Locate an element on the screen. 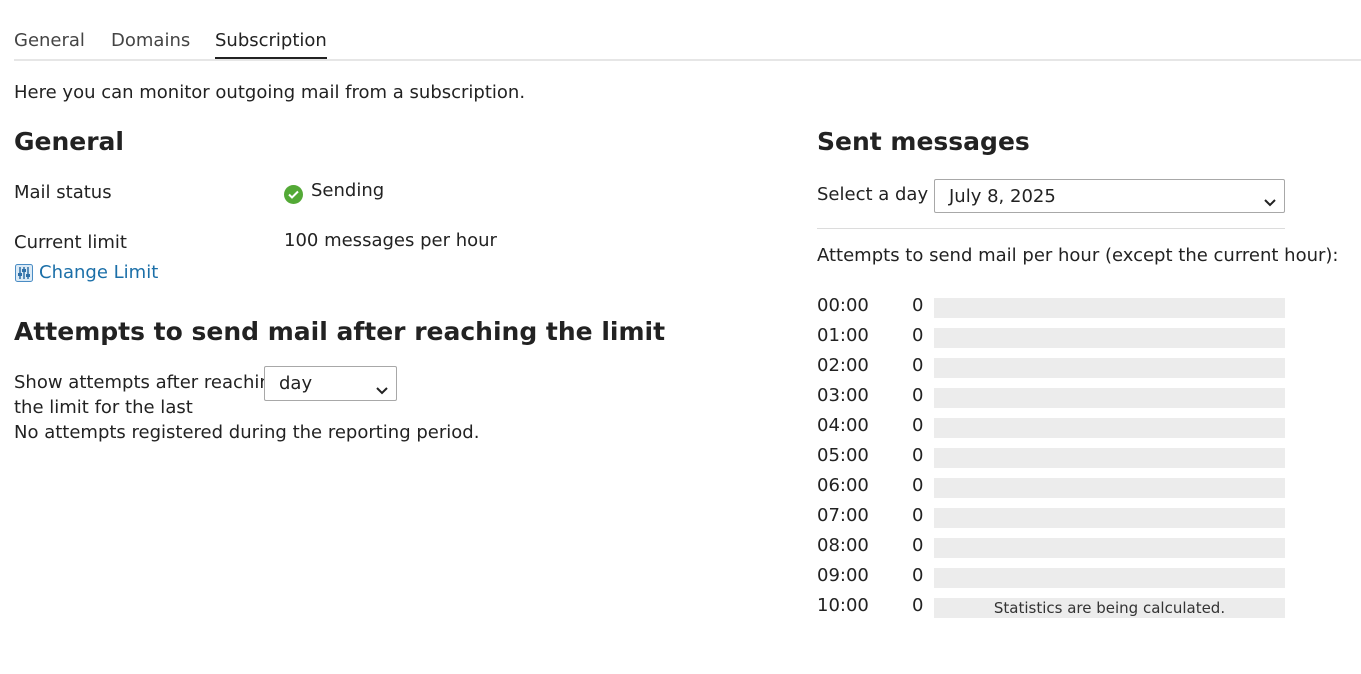 This screenshot has height=674, width=1361. check-circle-icon is located at coordinates (293, 194).